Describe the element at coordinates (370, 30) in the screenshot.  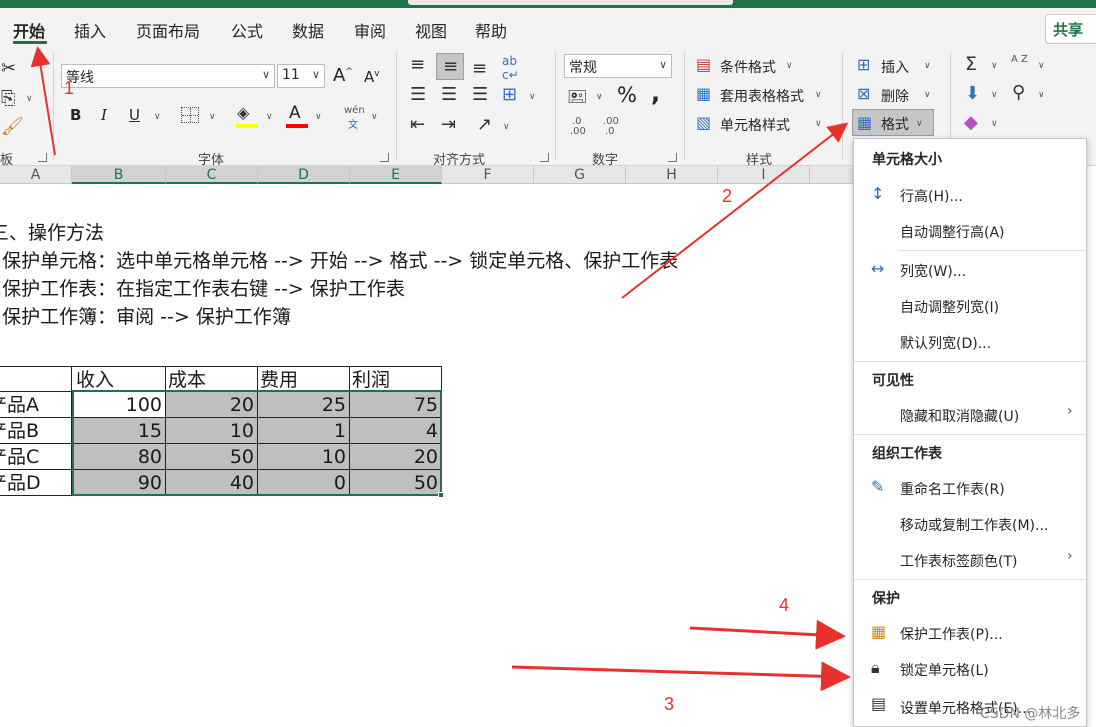
I see `tab-review: 审阅` at that location.